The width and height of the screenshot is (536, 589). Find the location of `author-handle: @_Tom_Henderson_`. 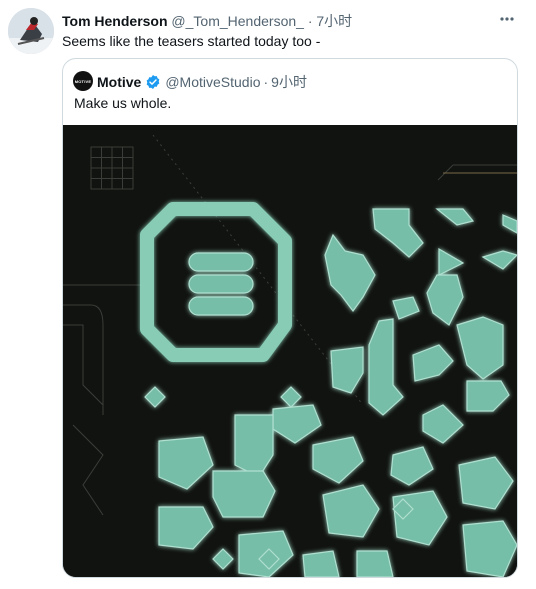

author-handle: @_Tom_Henderson_ is located at coordinates (237, 21).